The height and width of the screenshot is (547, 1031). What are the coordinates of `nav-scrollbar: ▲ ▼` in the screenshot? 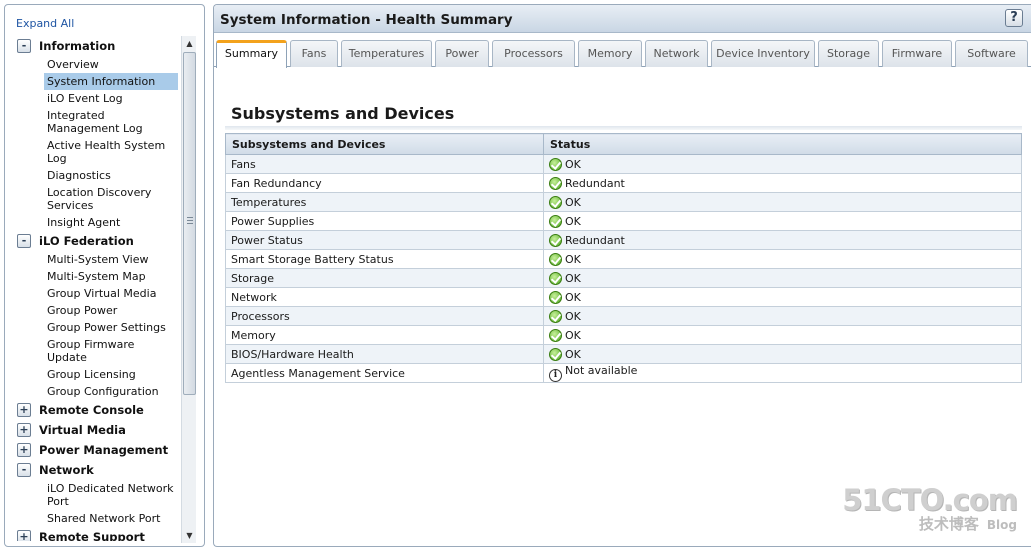 It's located at (188, 289).